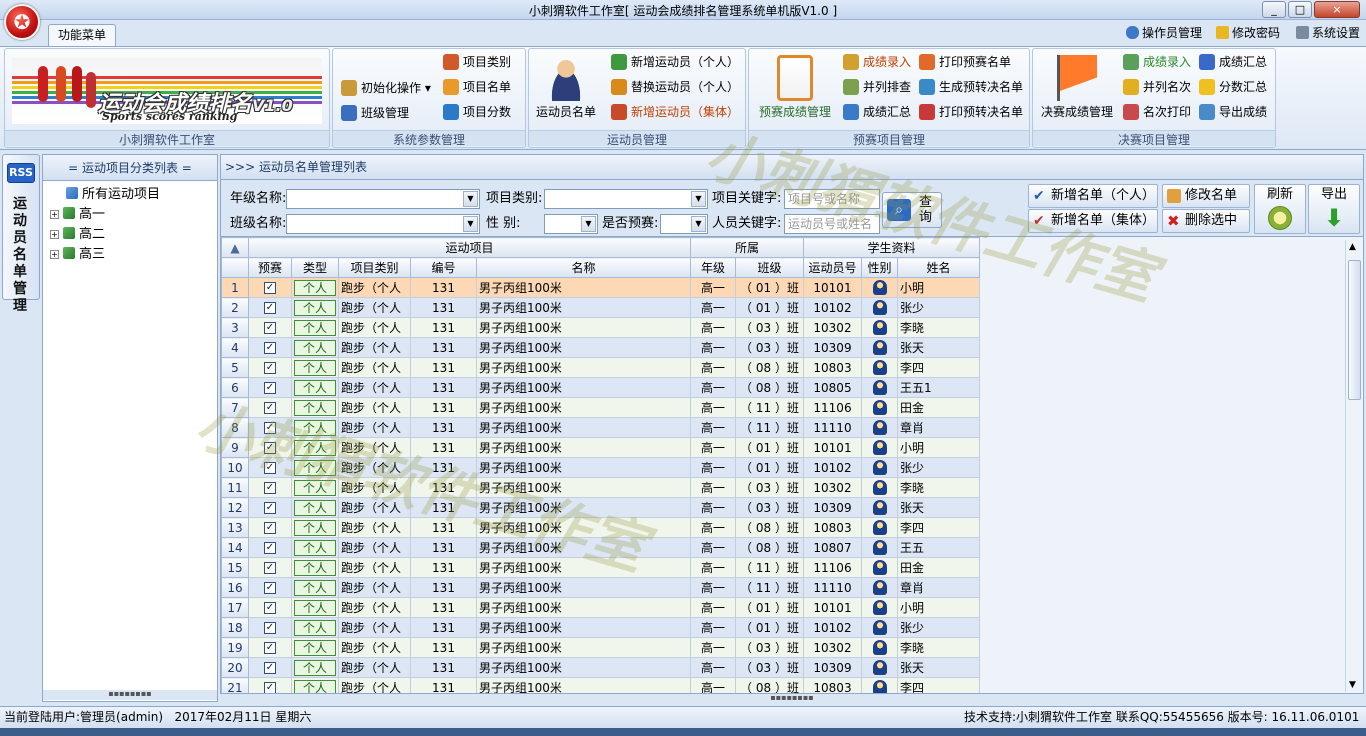 This screenshot has height=736, width=1366. I want to click on table-row: 1 ✓ 个人 跑步（个人 131 男子丙组100米 高一（ 01 ）班 10101 小明, so click(600, 287).